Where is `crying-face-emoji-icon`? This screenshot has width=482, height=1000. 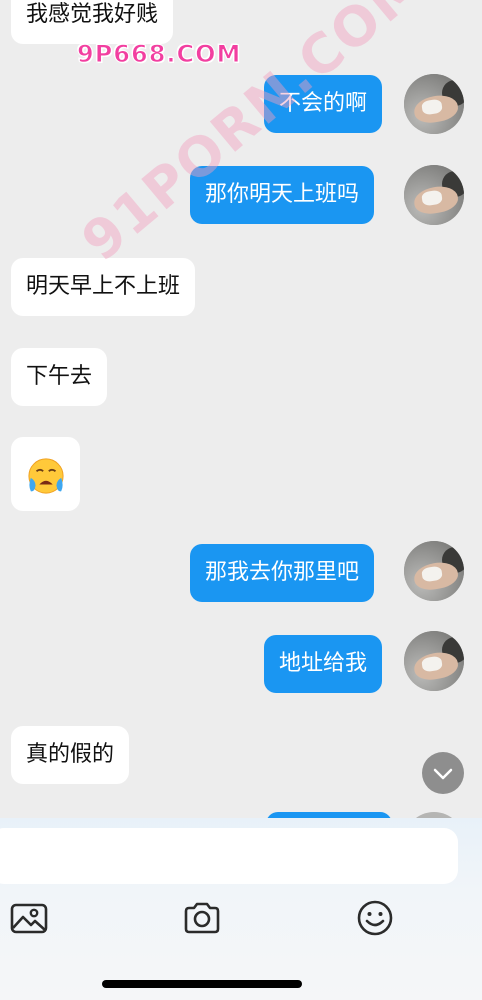 crying-face-emoji-icon is located at coordinates (46, 476).